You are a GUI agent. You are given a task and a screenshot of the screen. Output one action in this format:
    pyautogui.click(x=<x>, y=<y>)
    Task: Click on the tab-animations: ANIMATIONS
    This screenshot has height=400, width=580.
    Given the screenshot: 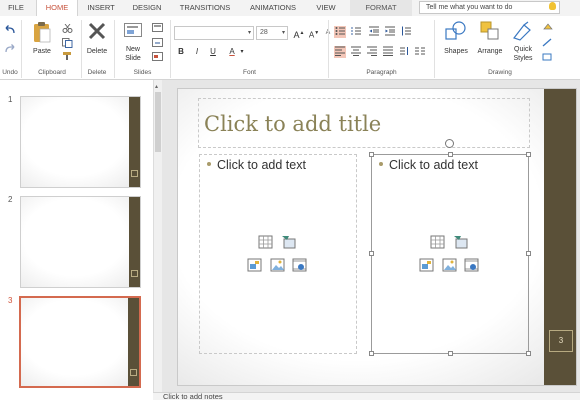 What is the action you would take?
    pyautogui.click(x=273, y=8)
    